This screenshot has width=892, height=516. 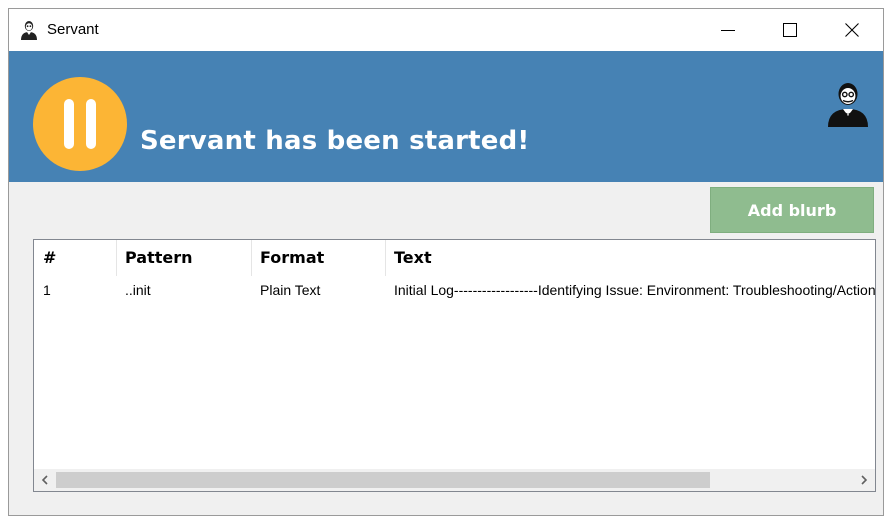 I want to click on maximize-button, so click(x=790, y=30).